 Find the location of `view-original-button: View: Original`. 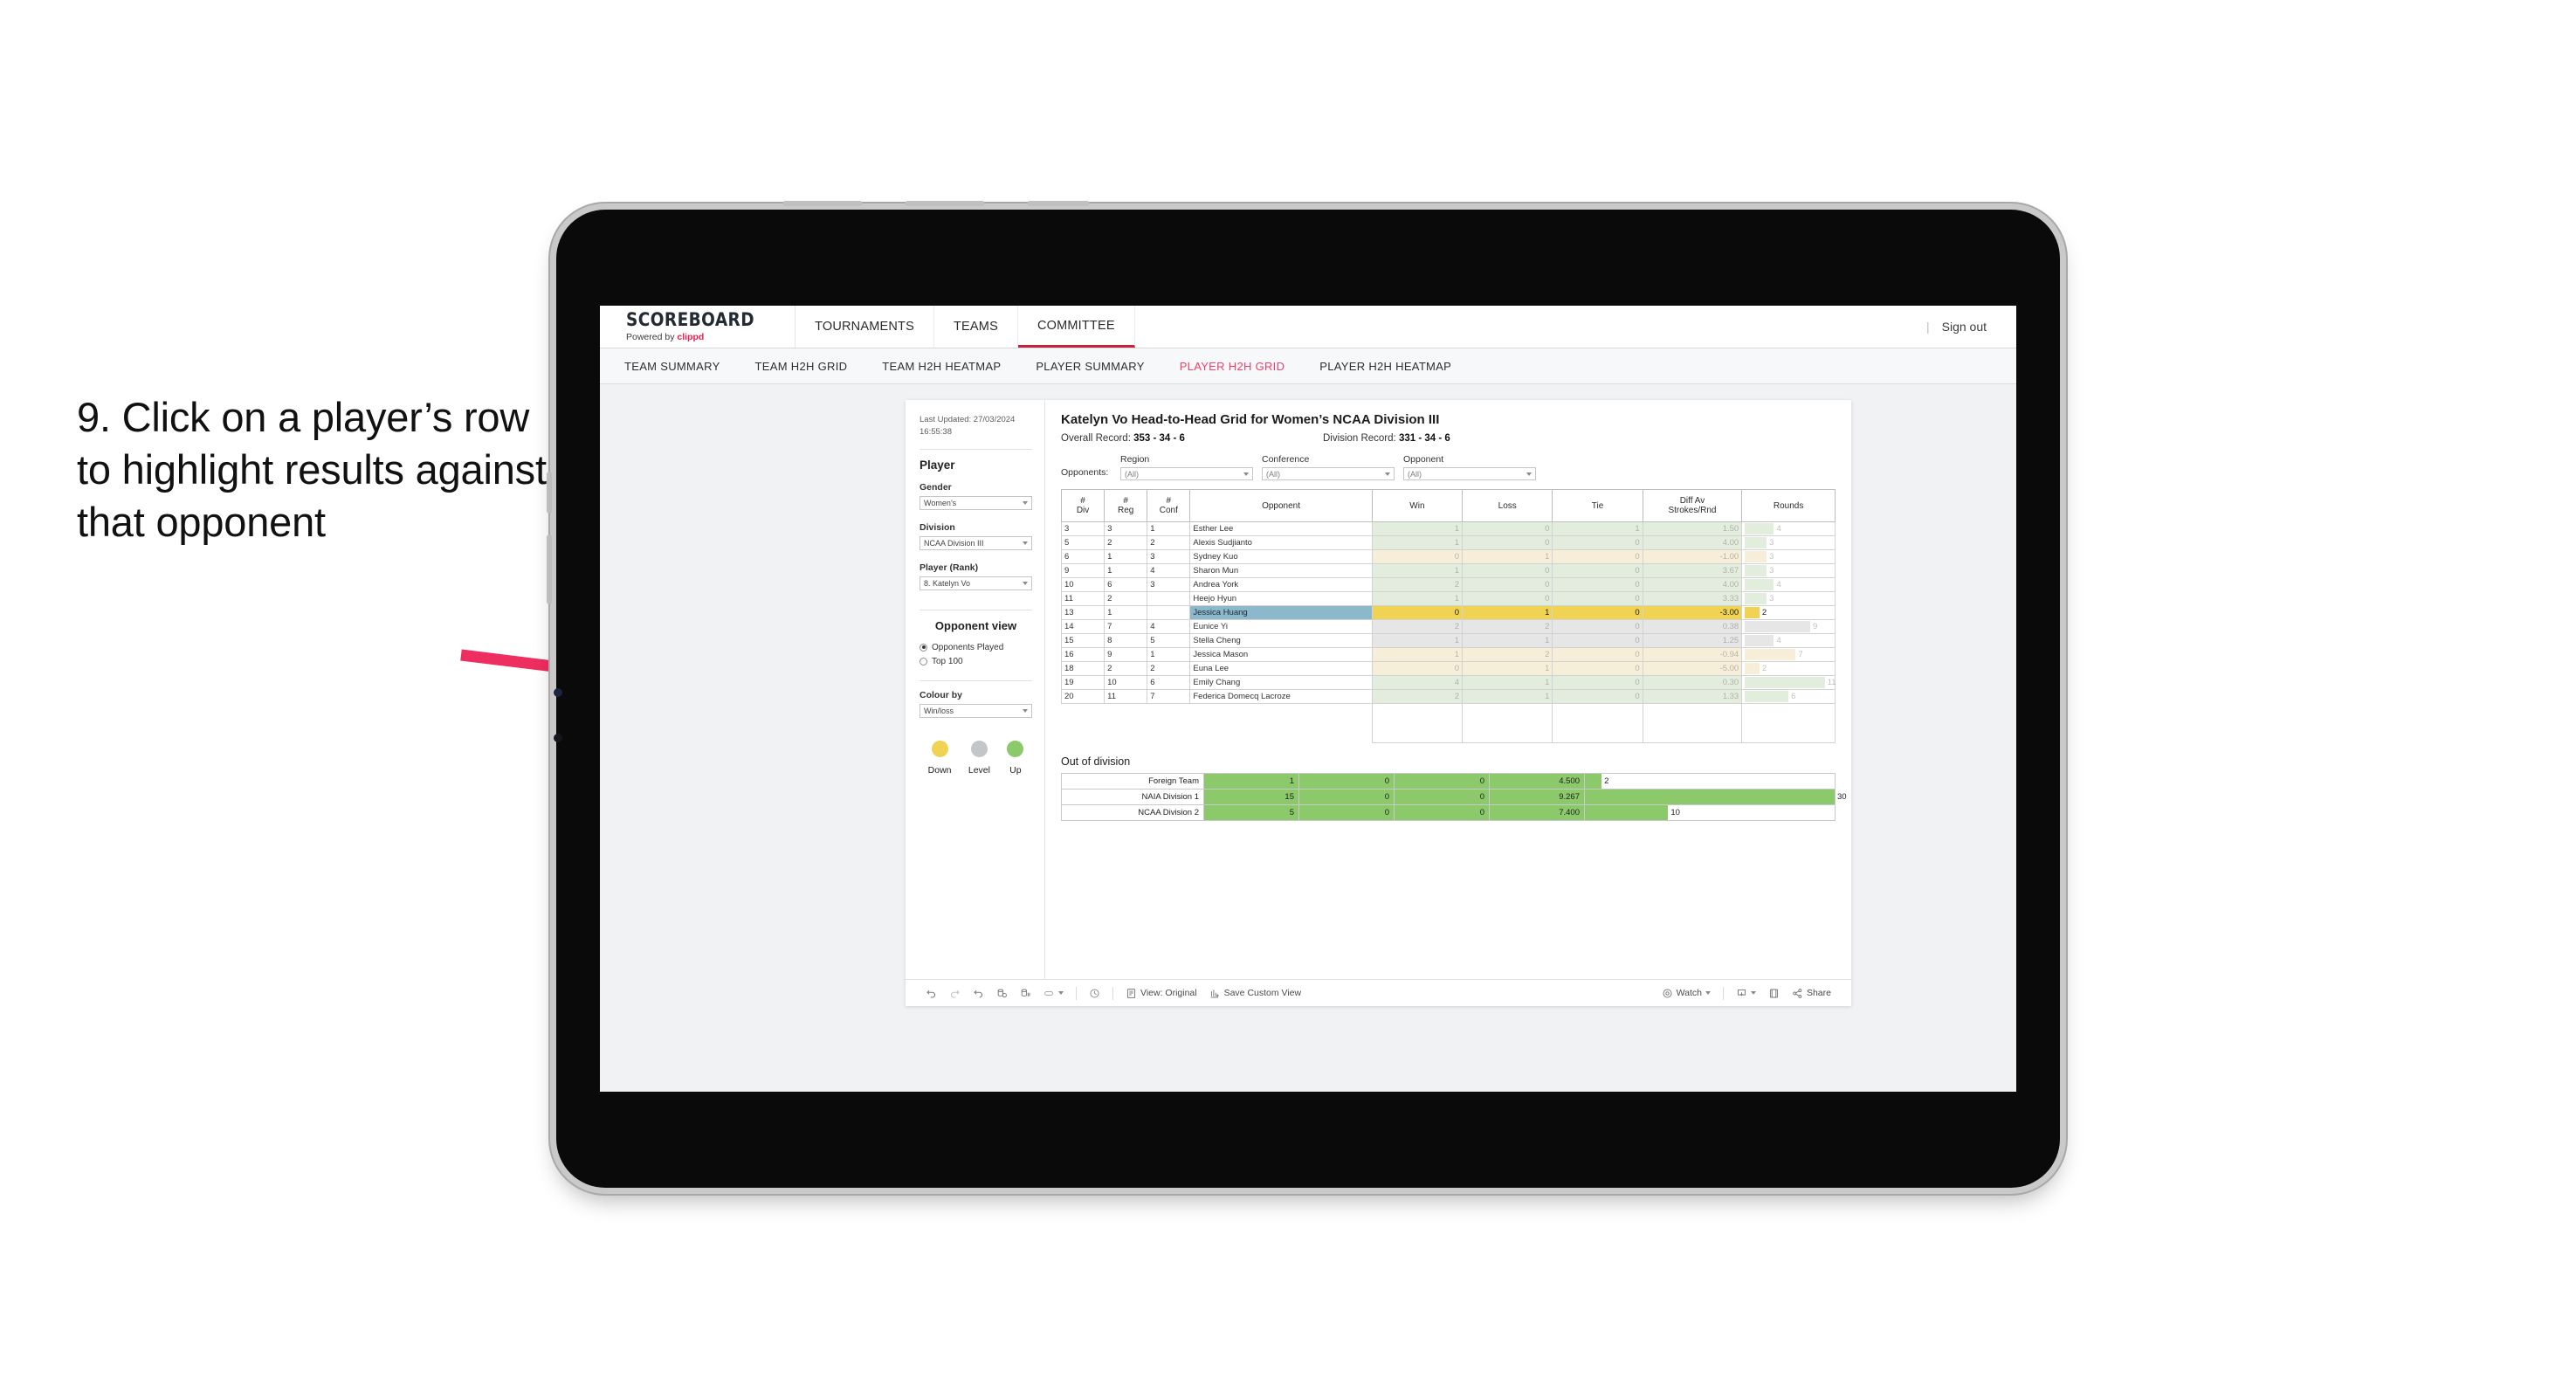

view-original-button: View: Original is located at coordinates (1161, 994).